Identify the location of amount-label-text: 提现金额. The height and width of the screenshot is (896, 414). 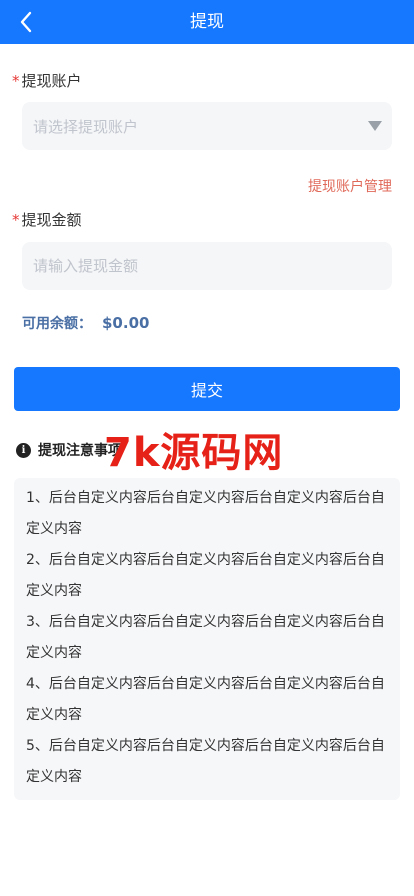
(51, 220).